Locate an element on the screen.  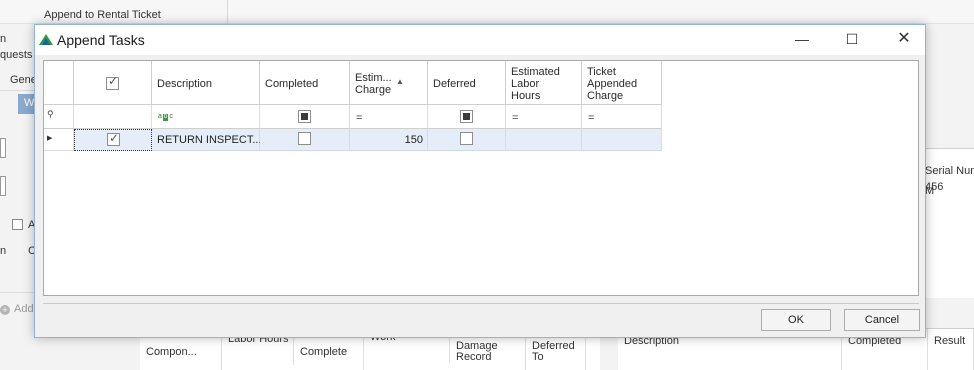
row-indicator: ▶ is located at coordinates (59, 140).